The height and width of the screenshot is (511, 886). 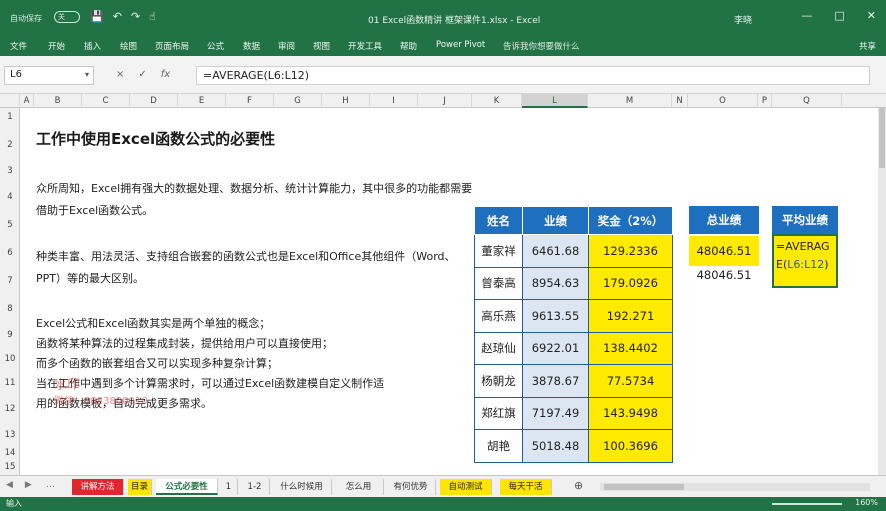 What do you see at coordinates (286, 46) in the screenshot?
I see `tab-review: 审阅` at bounding box center [286, 46].